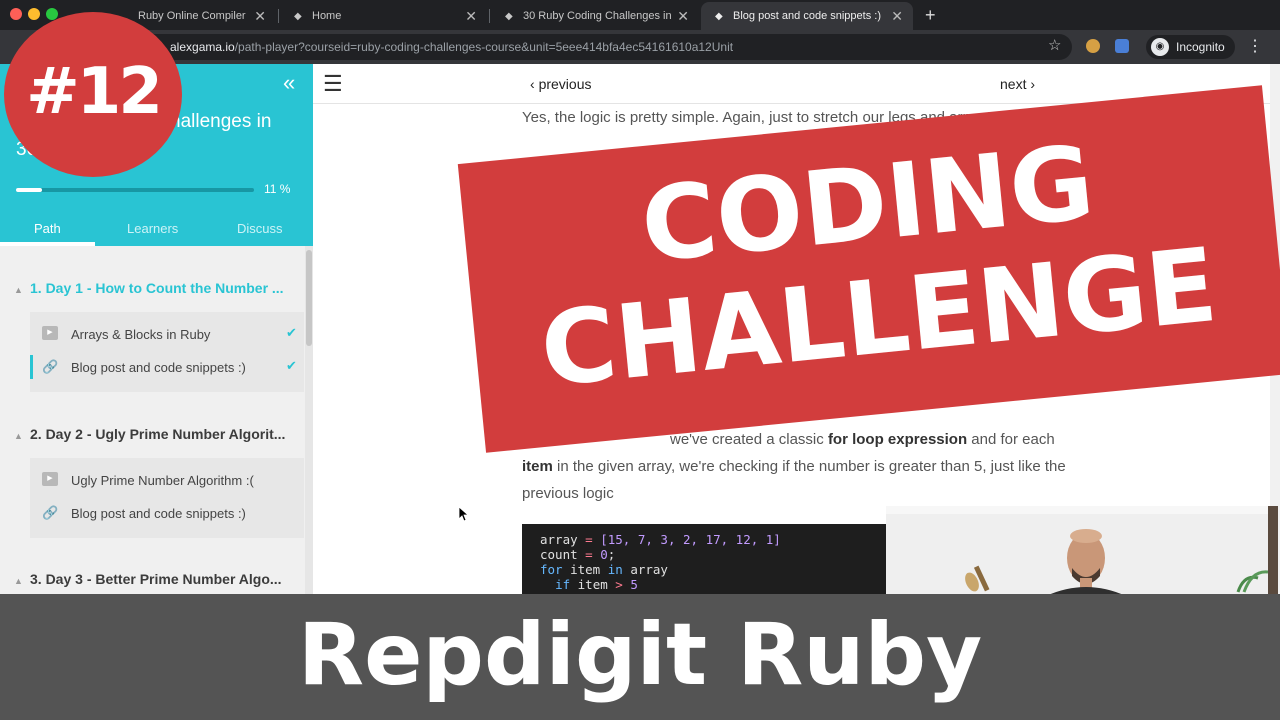 The image size is (1280, 720). I want to click on next-label: next, so click(1013, 84).